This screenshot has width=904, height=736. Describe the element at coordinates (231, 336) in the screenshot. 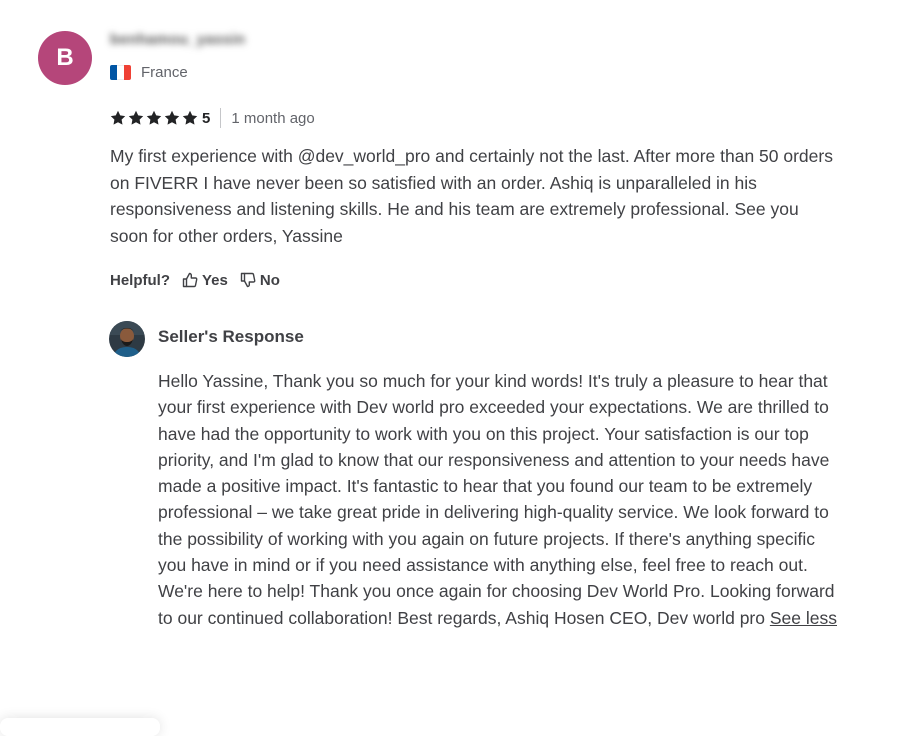

I see `seller-response-title: Seller's Response` at that location.